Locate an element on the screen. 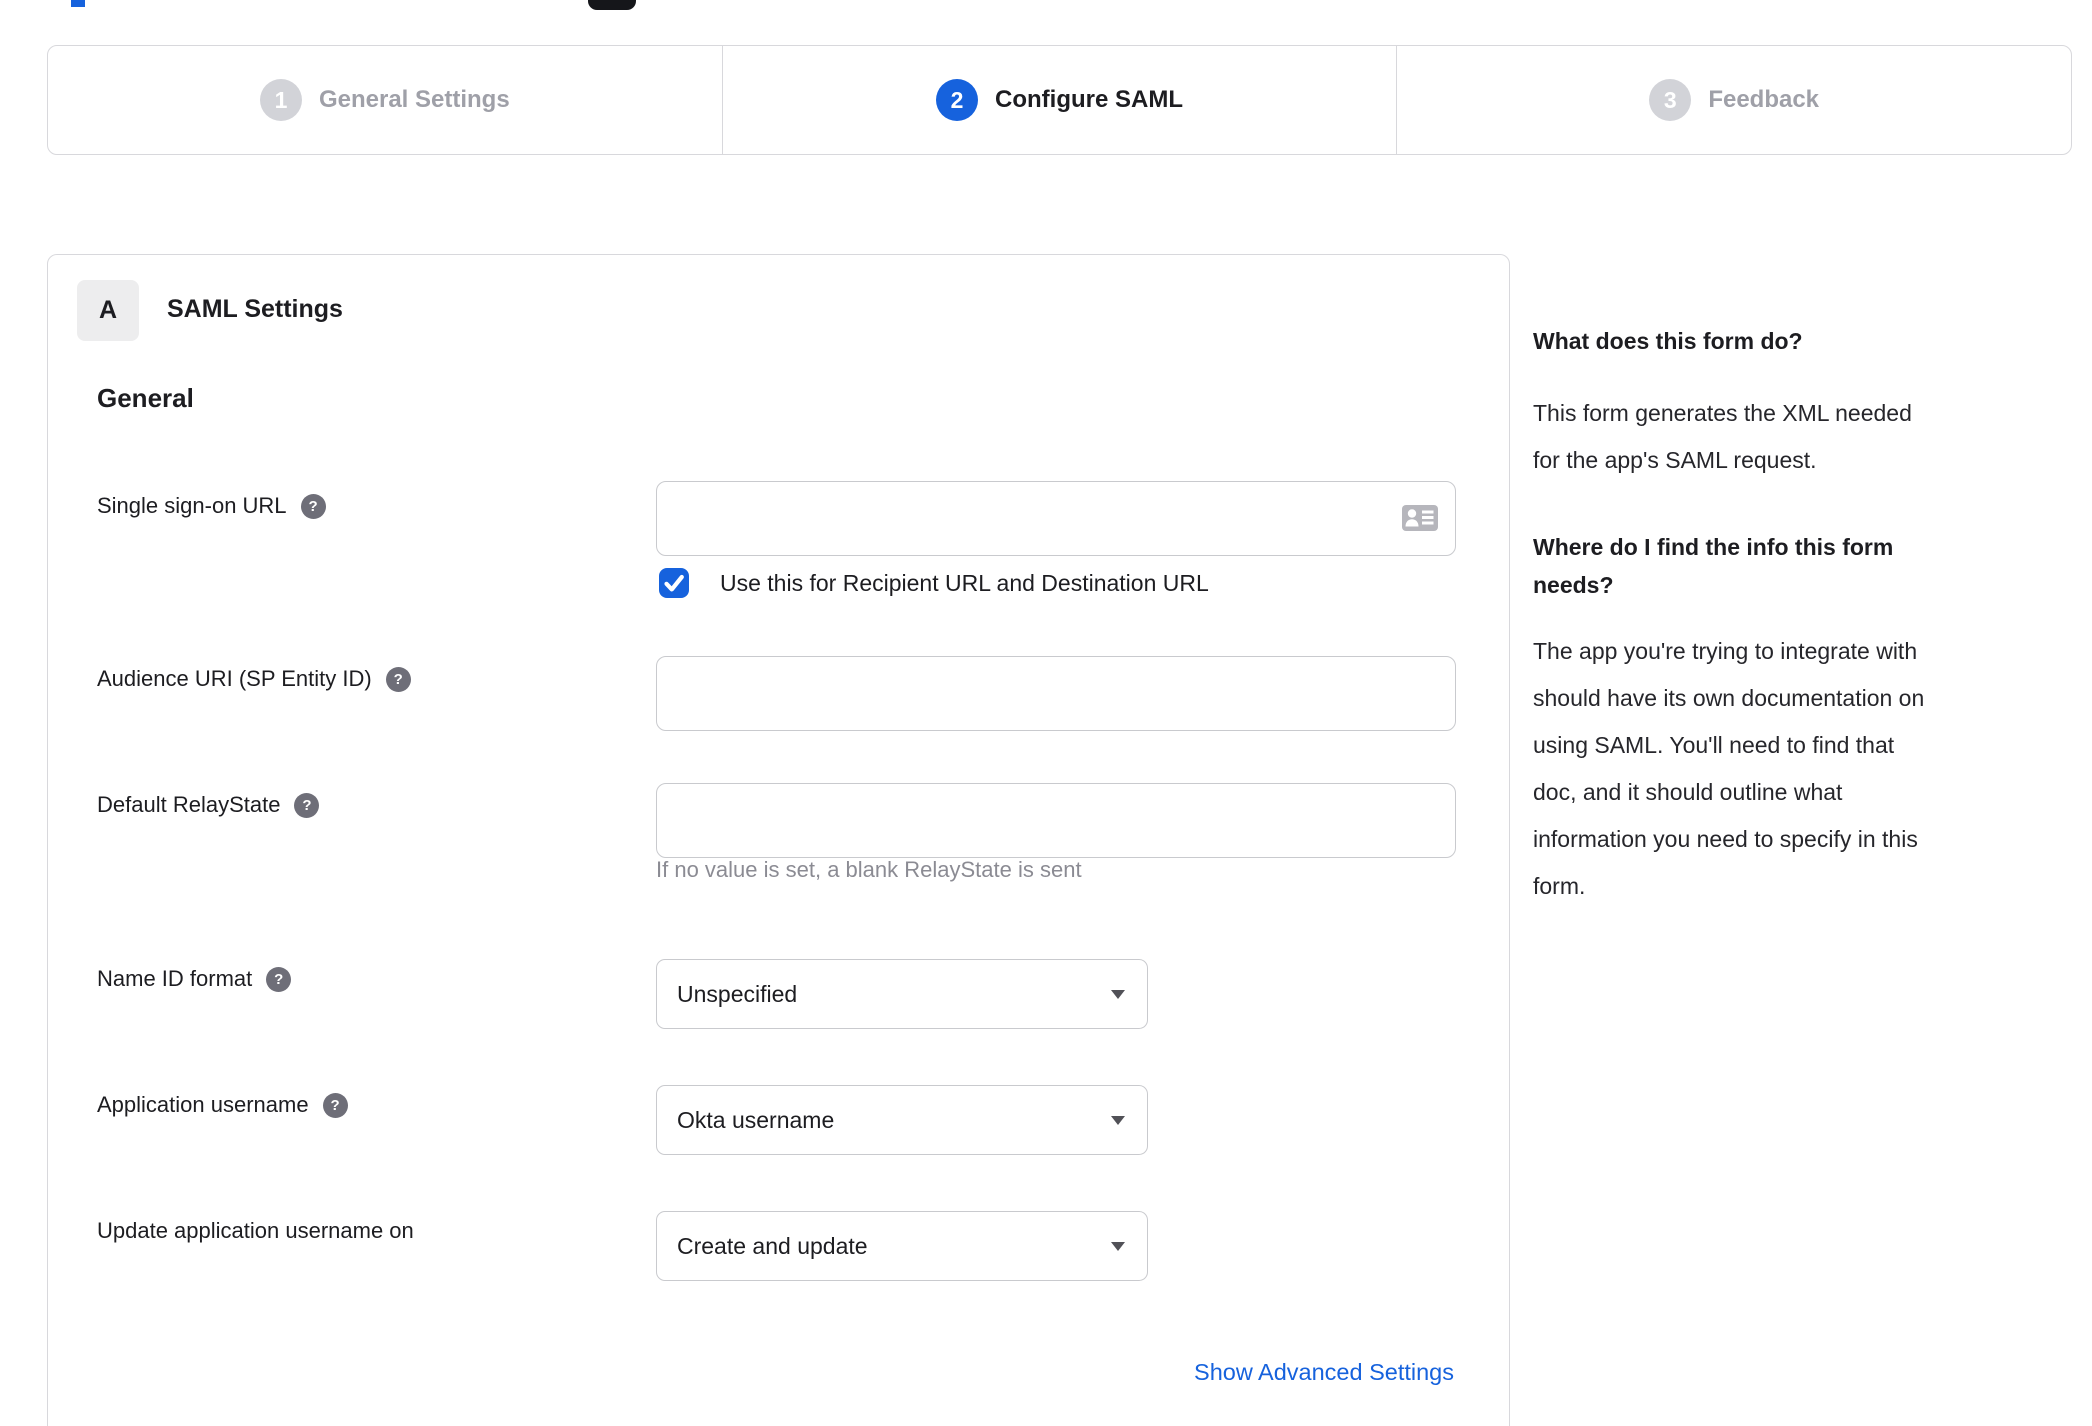 The height and width of the screenshot is (1426, 2092). select-value: Unspecified is located at coordinates (737, 993).